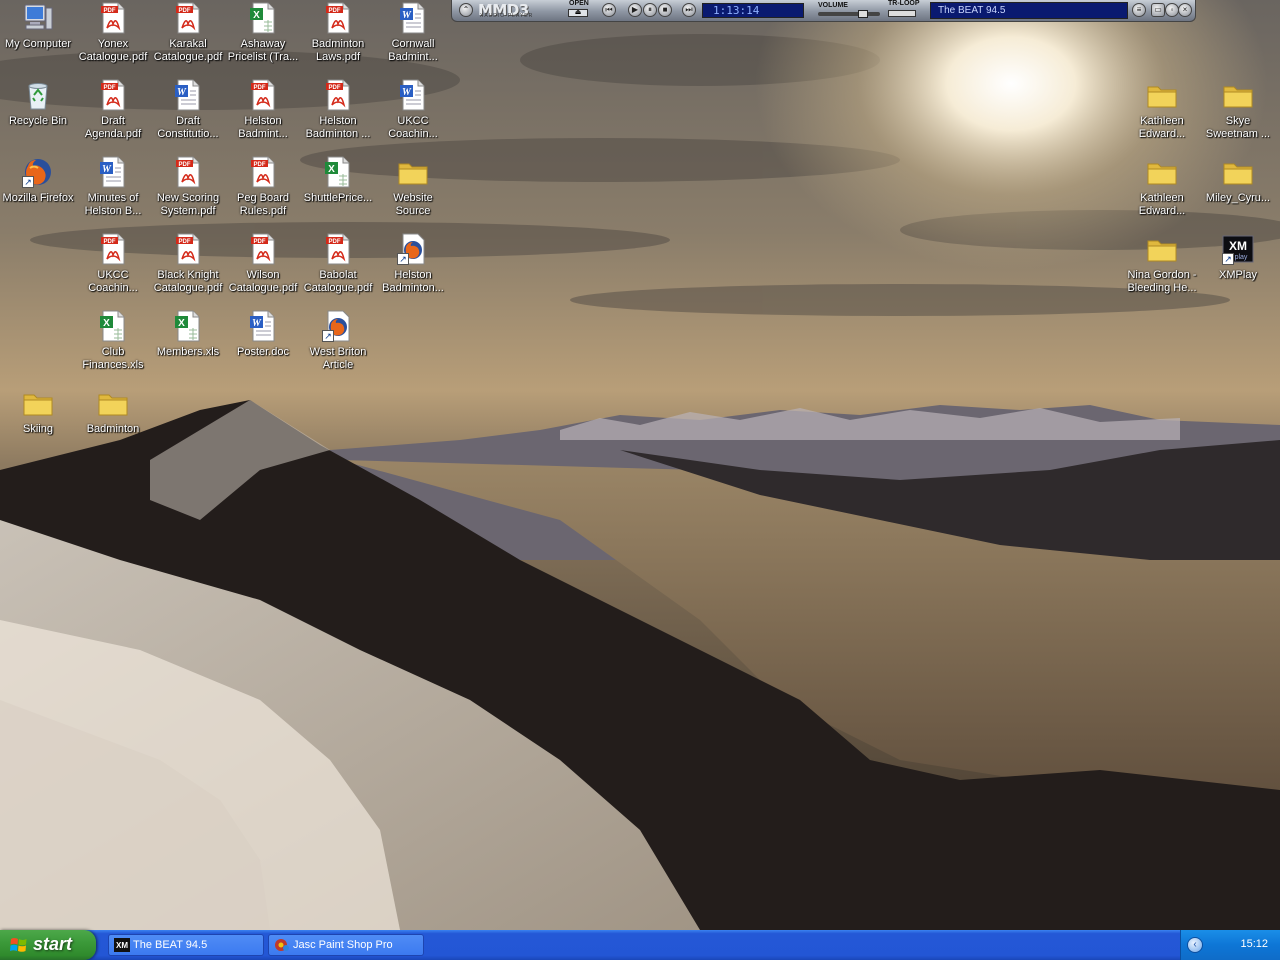 The width and height of the screenshot is (1280, 960). Describe the element at coordinates (1230, 945) in the screenshot. I see `system-tray: ‹ 15:12` at that location.